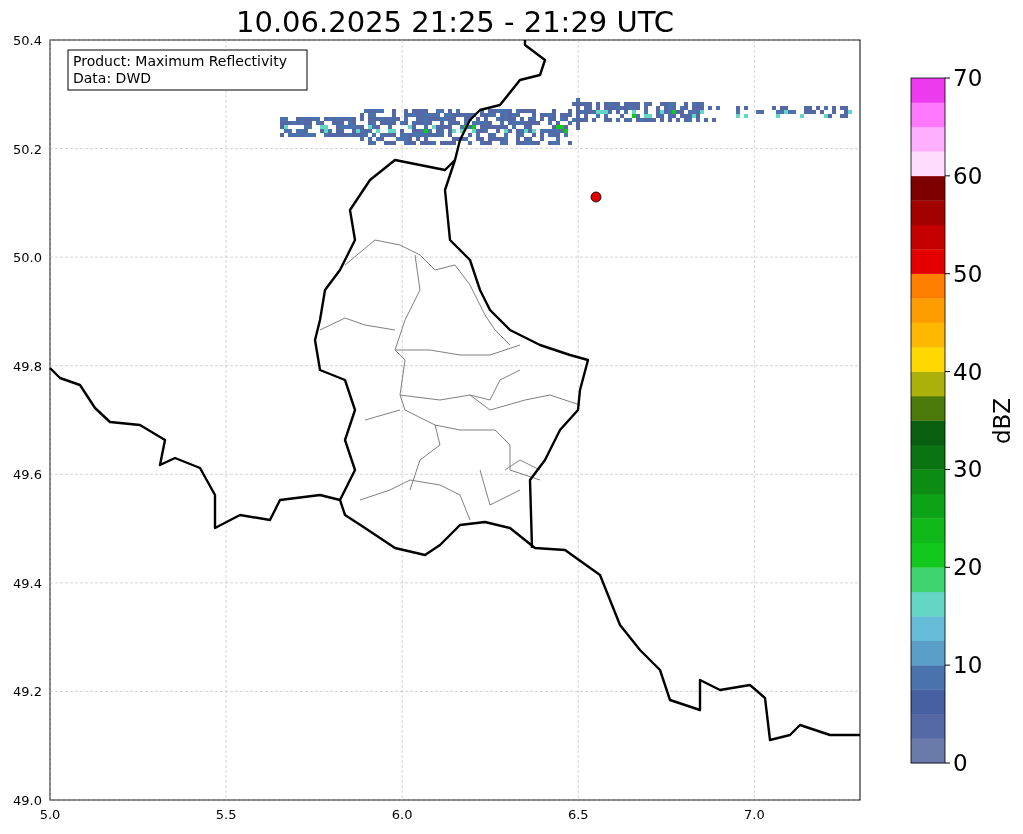  Describe the element at coordinates (27, 149) in the screenshot. I see `y-tick-label: 50.2` at that location.